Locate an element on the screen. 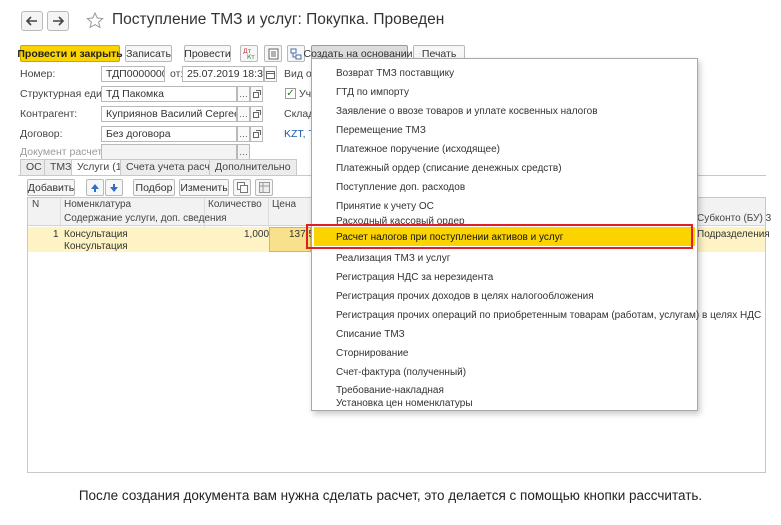 This screenshot has width=781, height=525. column-nomenclature: Номенклатура is located at coordinates (98, 204).